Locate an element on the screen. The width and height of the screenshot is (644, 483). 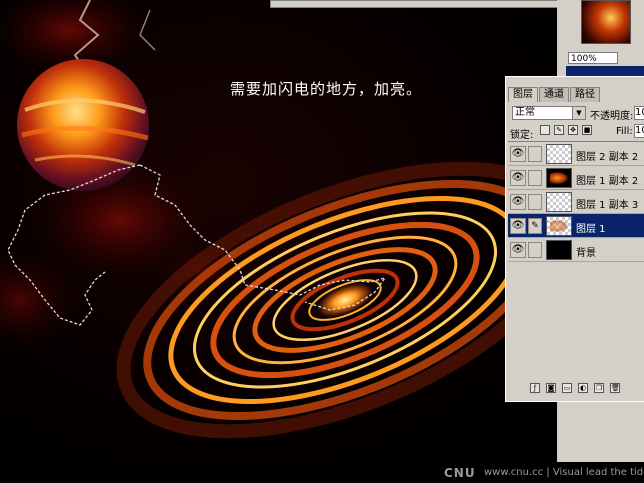
trash-icon: 🗑 is located at coordinates (615, 388).